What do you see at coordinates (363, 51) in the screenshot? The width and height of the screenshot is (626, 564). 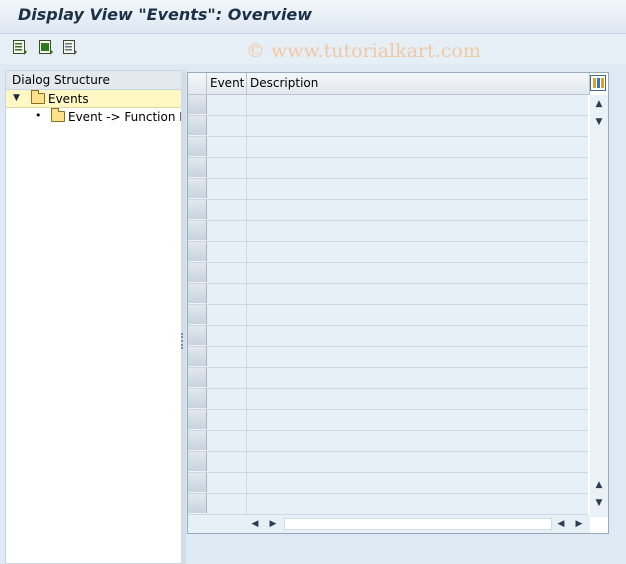 I see `watermark: © www.tutorialkart.com` at bounding box center [363, 51].